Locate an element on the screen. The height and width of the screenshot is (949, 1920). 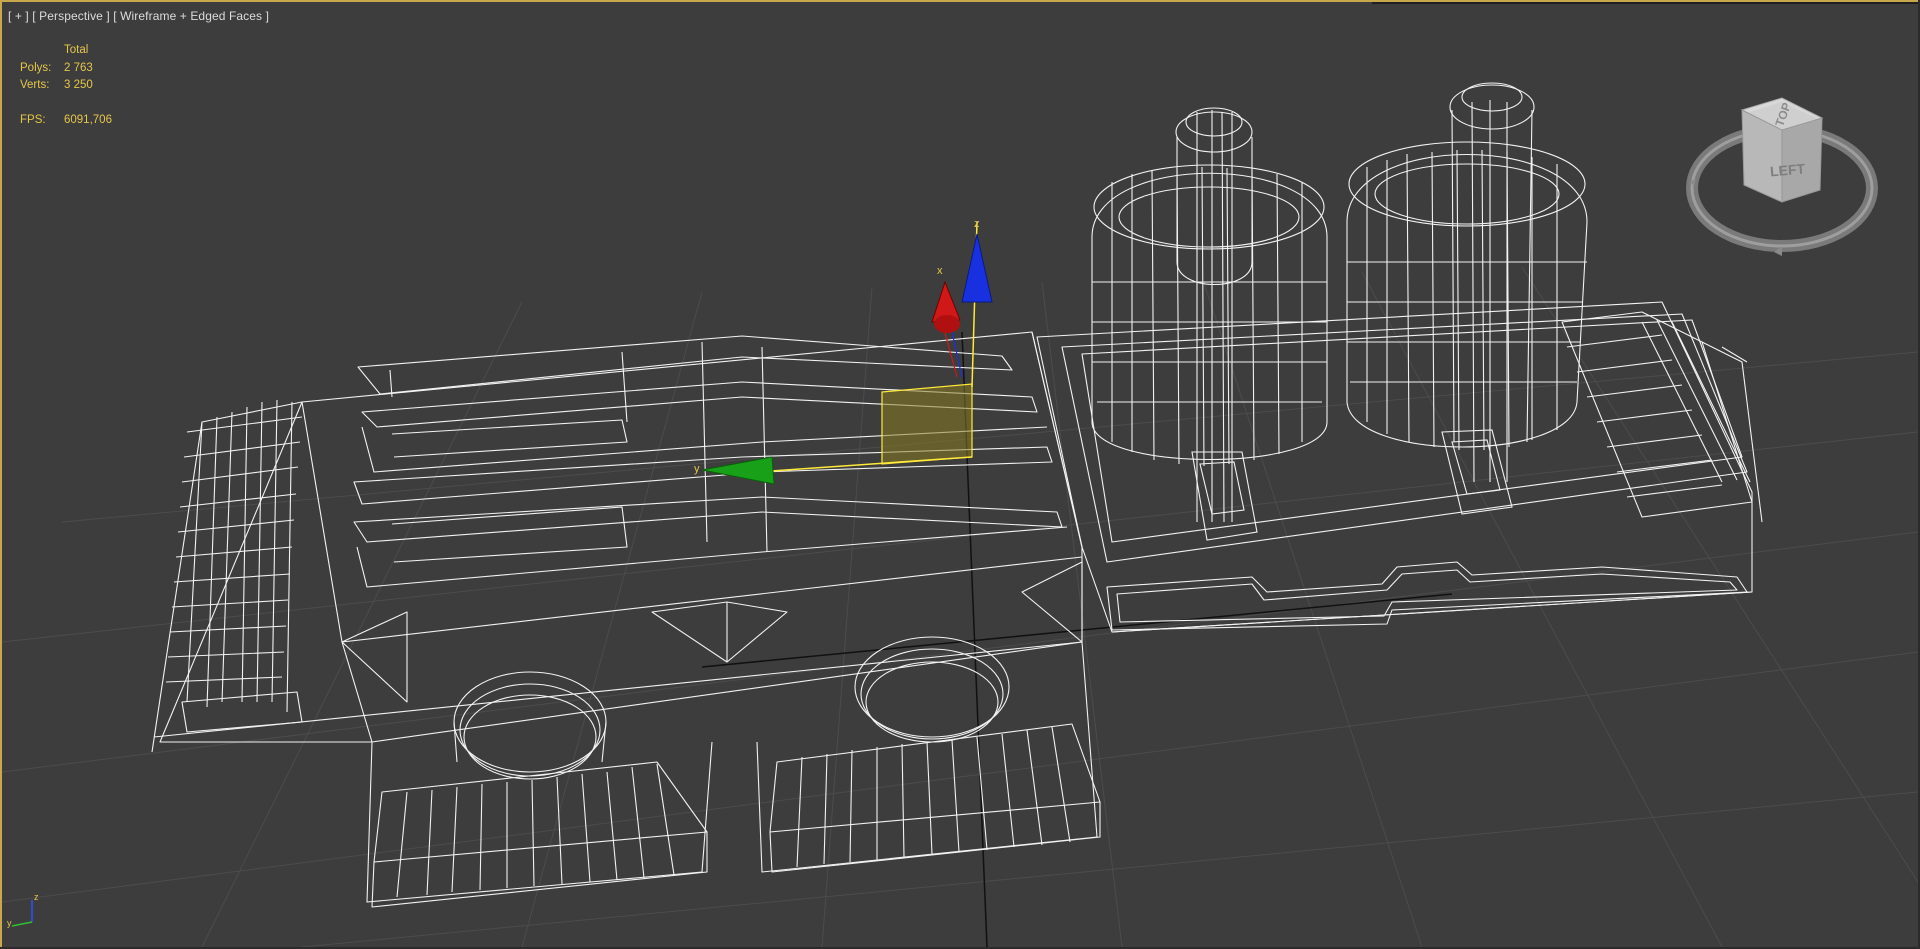
viewport-shading-label: [ Wireframe + Edged Faces ] is located at coordinates (191, 16).